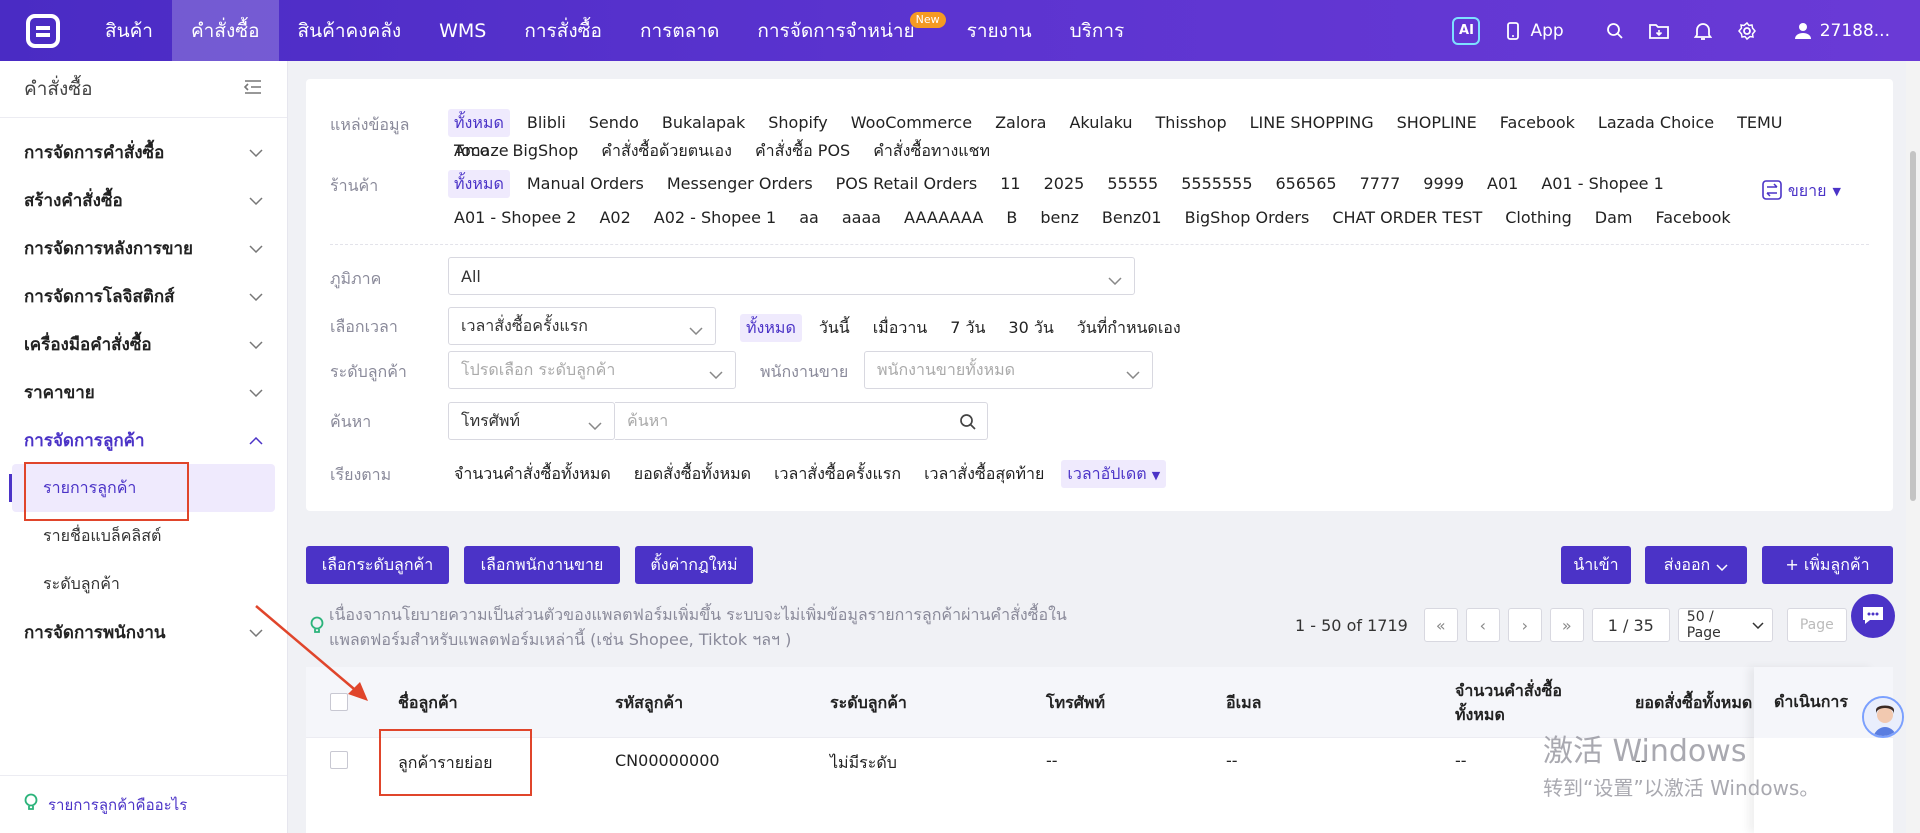  I want to click on source-chip: Thisshop, so click(1191, 123).